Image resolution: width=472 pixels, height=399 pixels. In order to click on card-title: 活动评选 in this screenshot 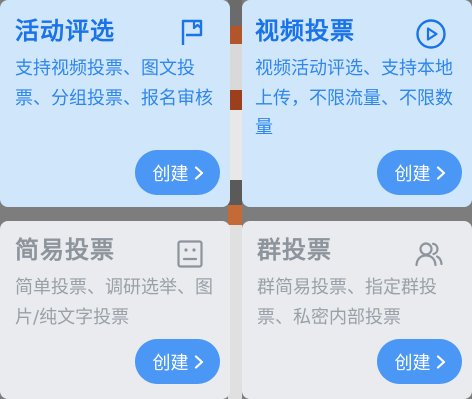, I will do `click(65, 31)`.